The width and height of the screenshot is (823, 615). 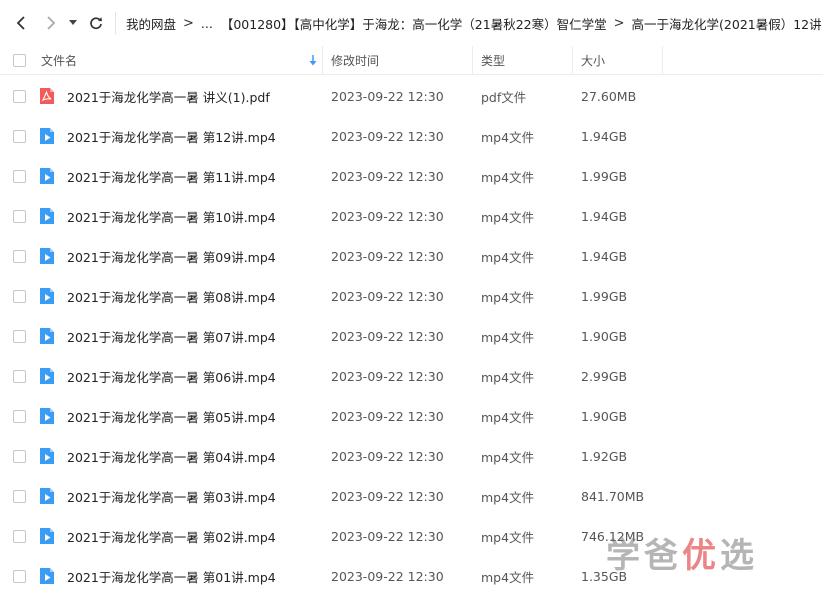 What do you see at coordinates (727, 23) in the screenshot?
I see `breadcrumb-item-current: 高一于海龙化学(2021暑假）12讲` at bounding box center [727, 23].